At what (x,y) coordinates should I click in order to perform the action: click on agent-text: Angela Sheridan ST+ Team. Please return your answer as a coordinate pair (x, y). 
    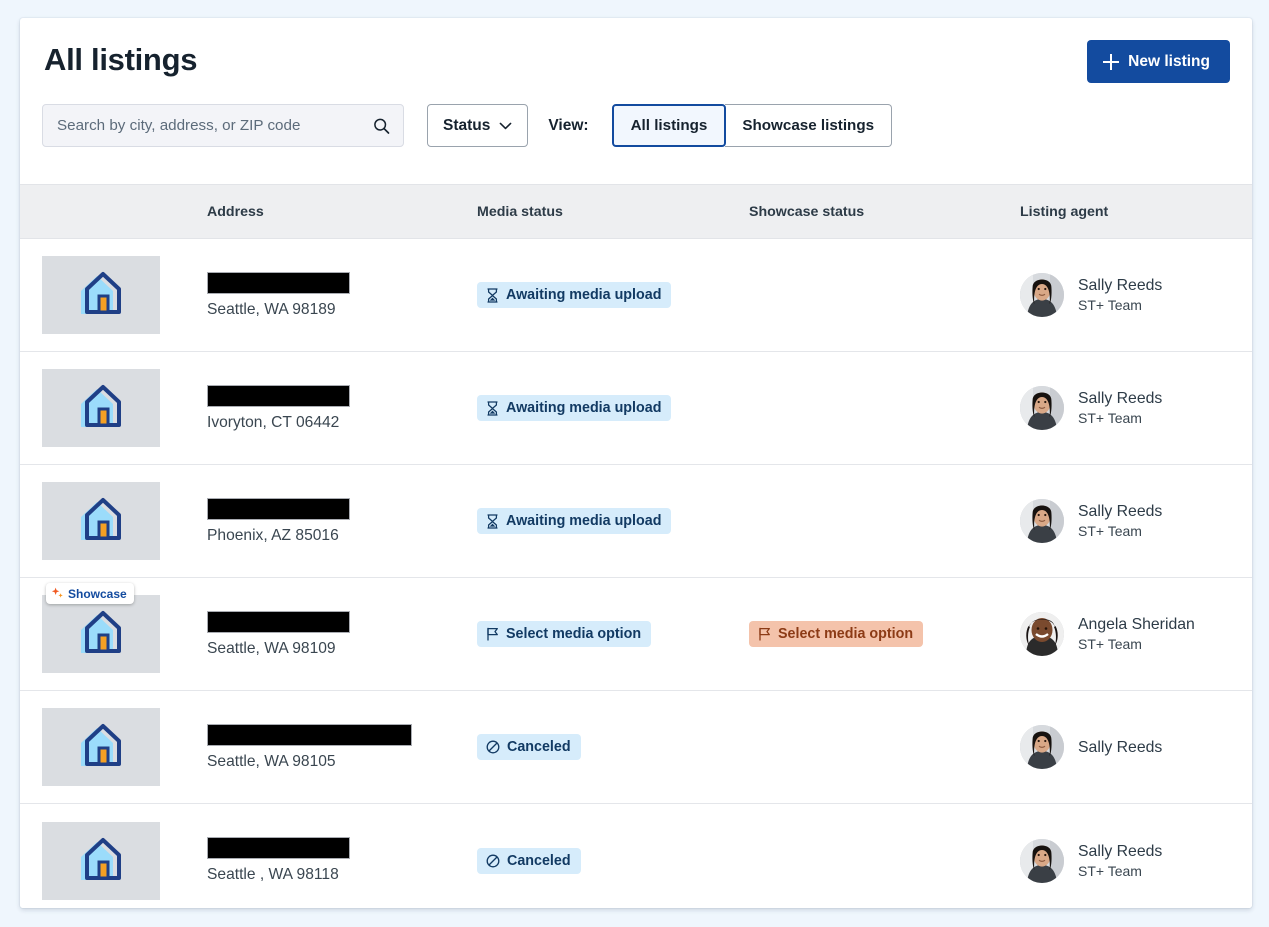
    Looking at the image, I should click on (1136, 634).